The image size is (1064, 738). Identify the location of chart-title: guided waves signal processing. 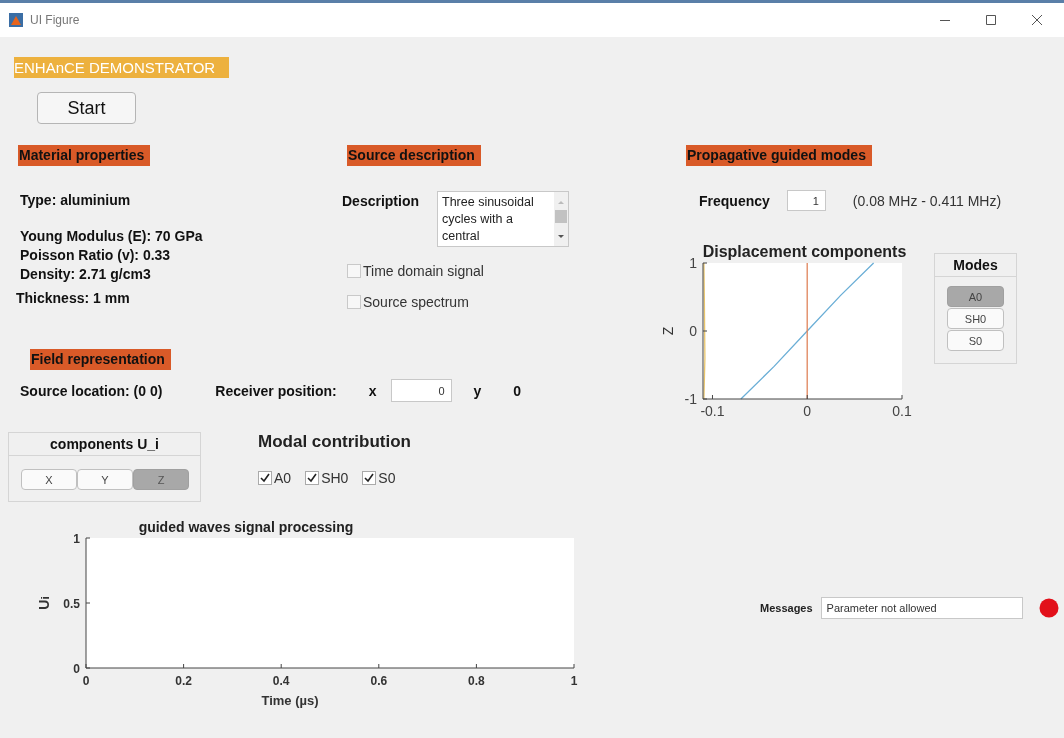
(246, 527).